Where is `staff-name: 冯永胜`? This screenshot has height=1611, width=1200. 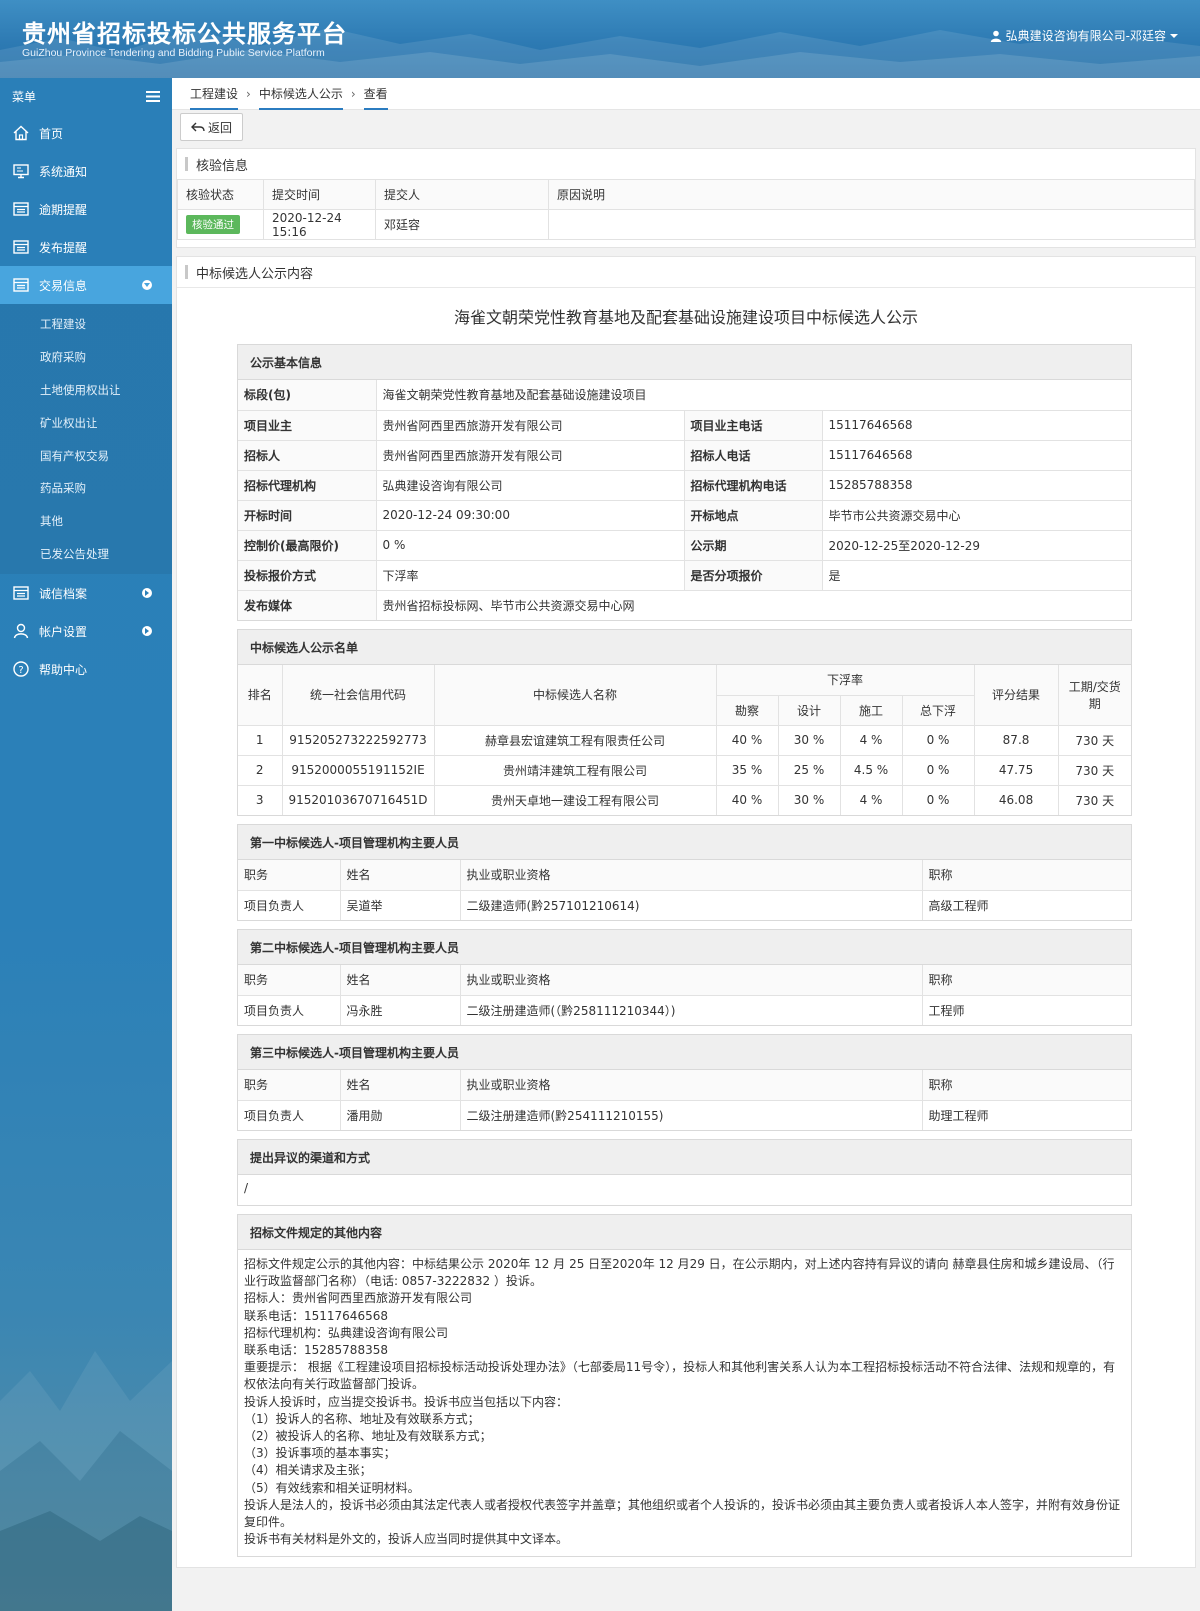 staff-name: 冯永胜 is located at coordinates (400, 1010).